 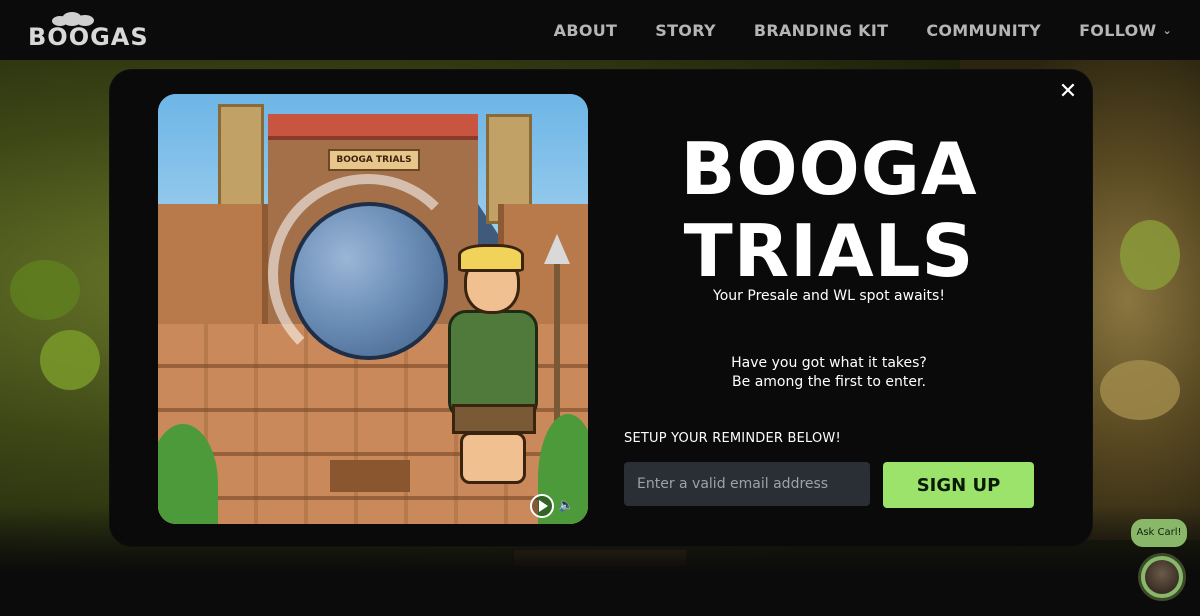 I want to click on nav-follow-label: FOLLOW, so click(x=1118, y=30).